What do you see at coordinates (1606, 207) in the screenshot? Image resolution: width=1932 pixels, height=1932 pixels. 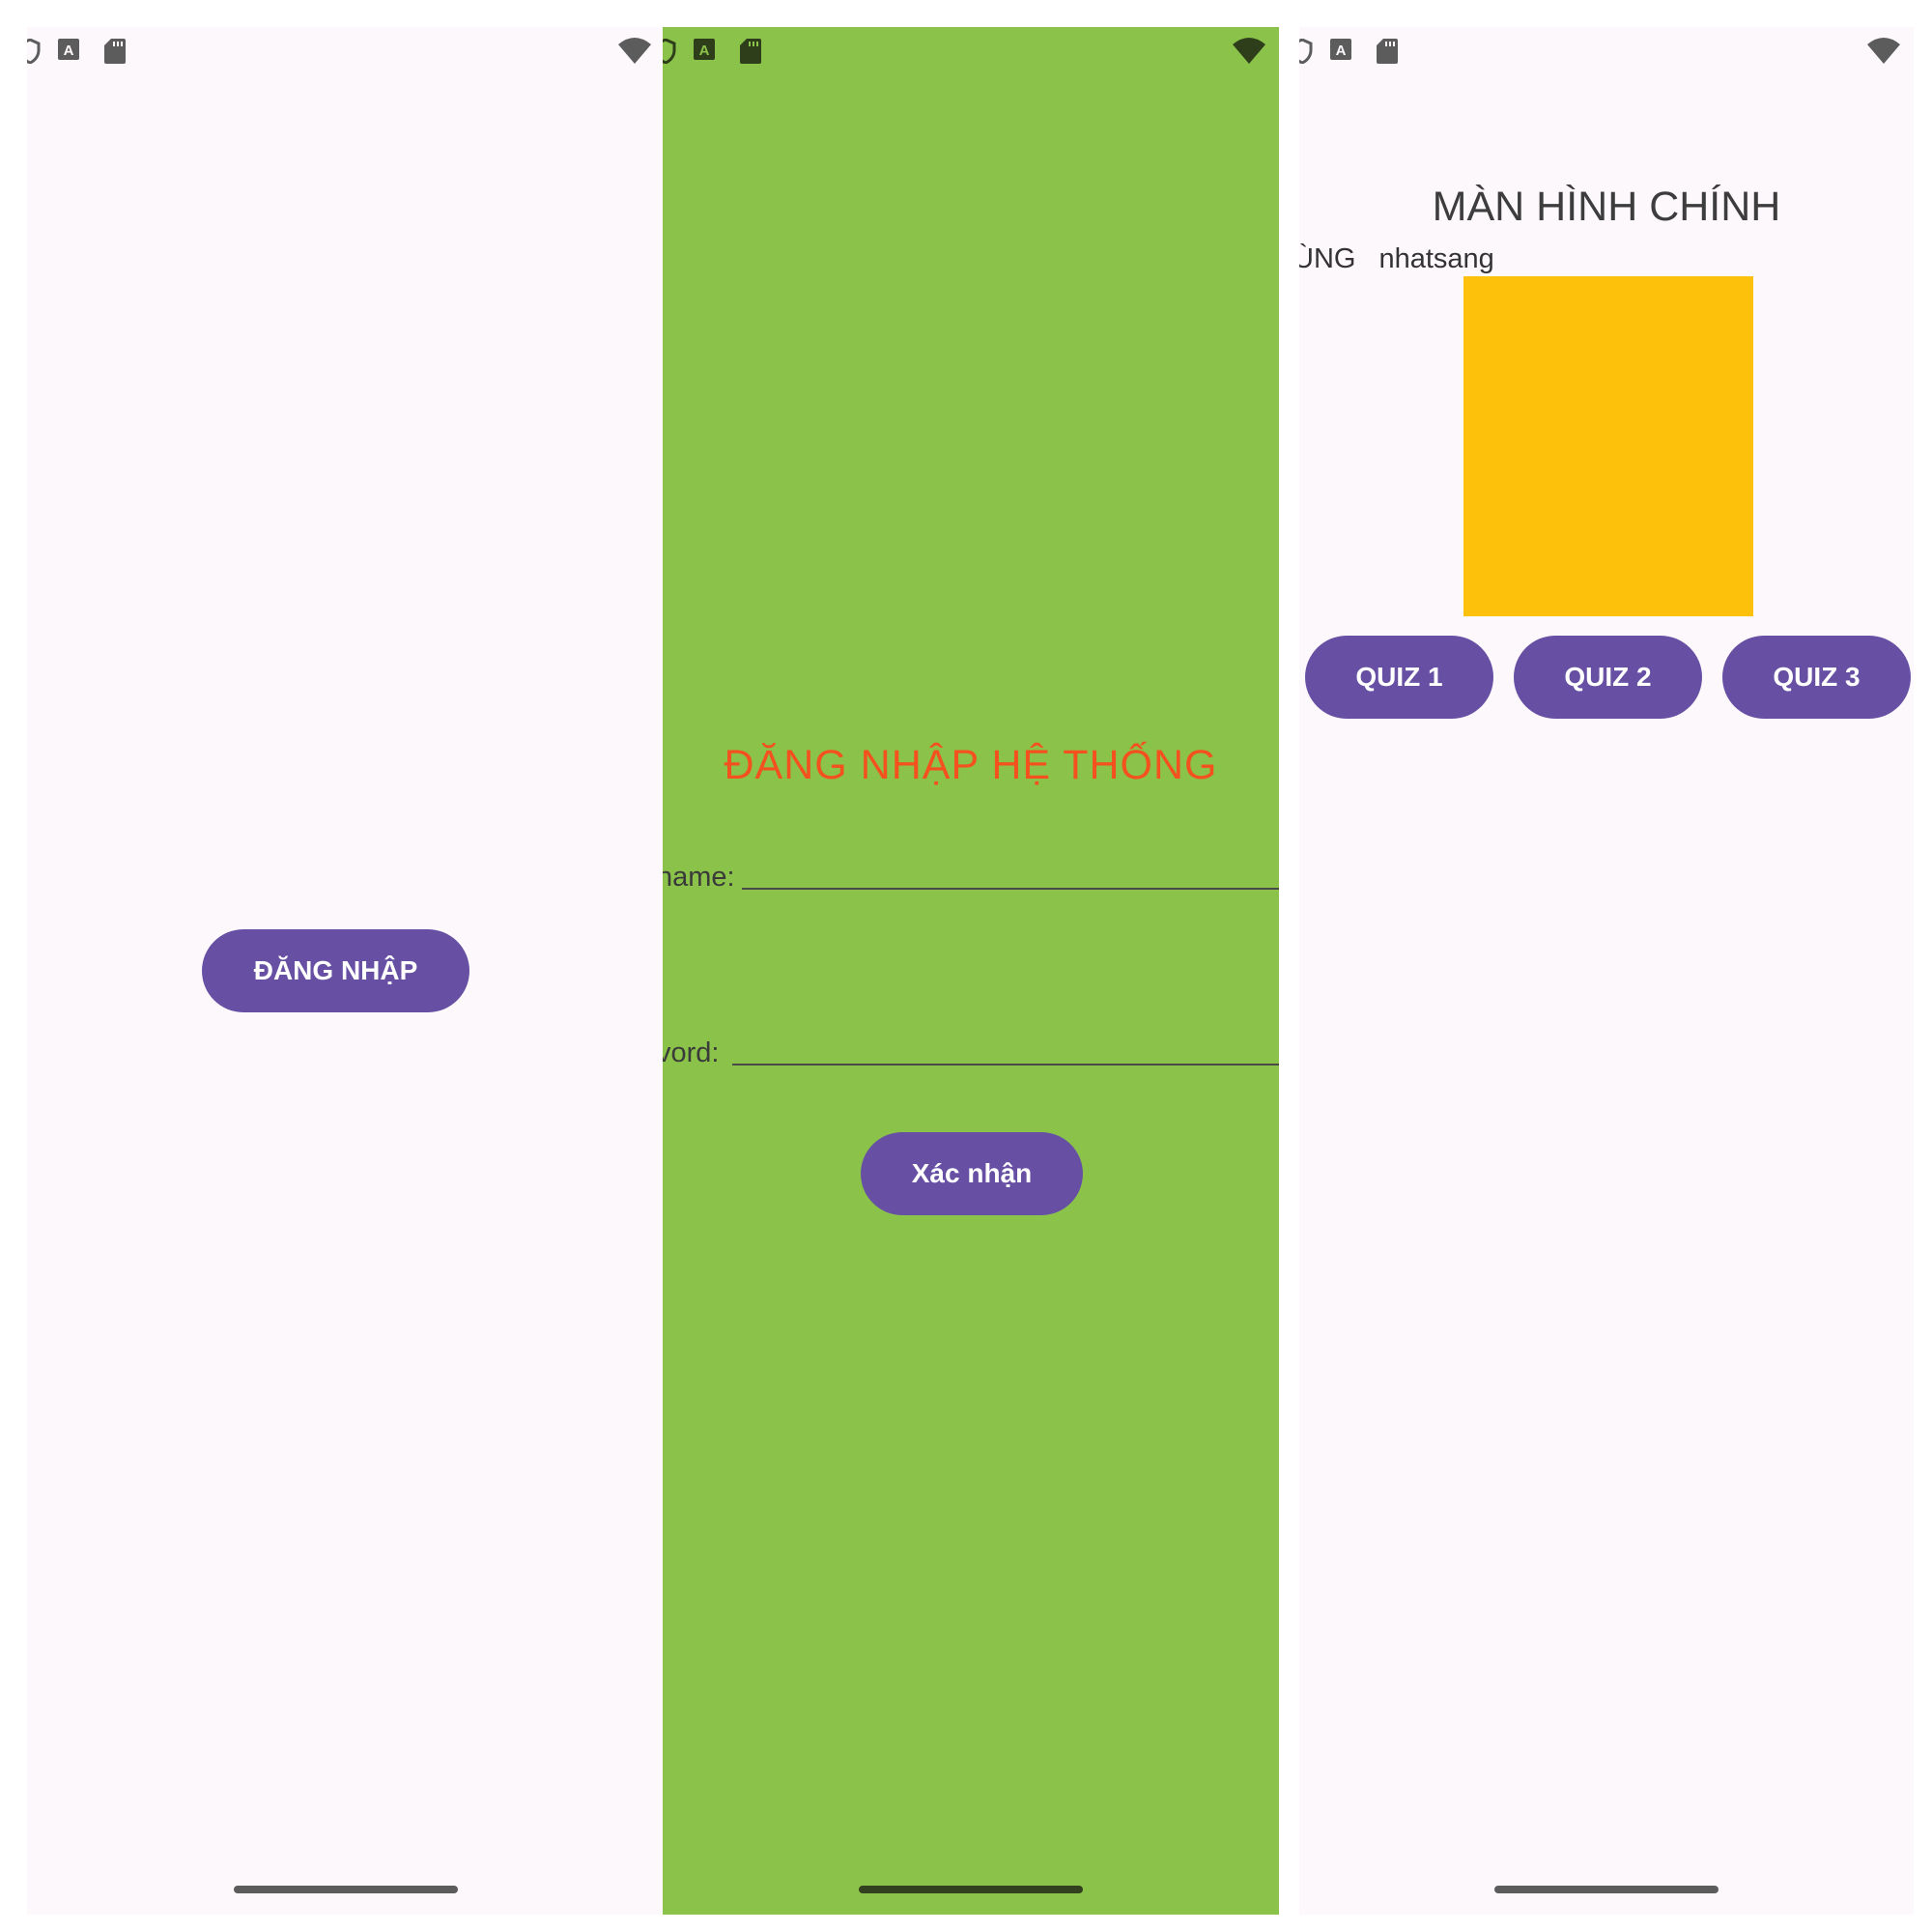 I see `main-screen-title: MÀN HÌNH CHÍNH` at bounding box center [1606, 207].